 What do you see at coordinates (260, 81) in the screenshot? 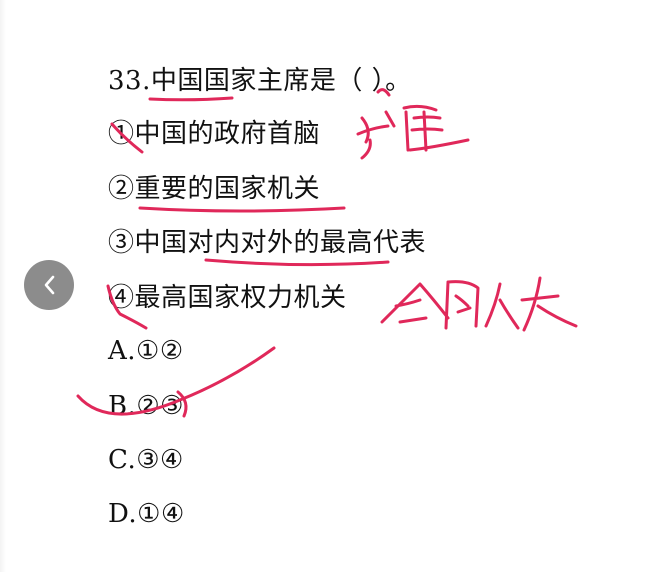
I see `question-title: 33.中国国家主席是（ ）。` at bounding box center [260, 81].